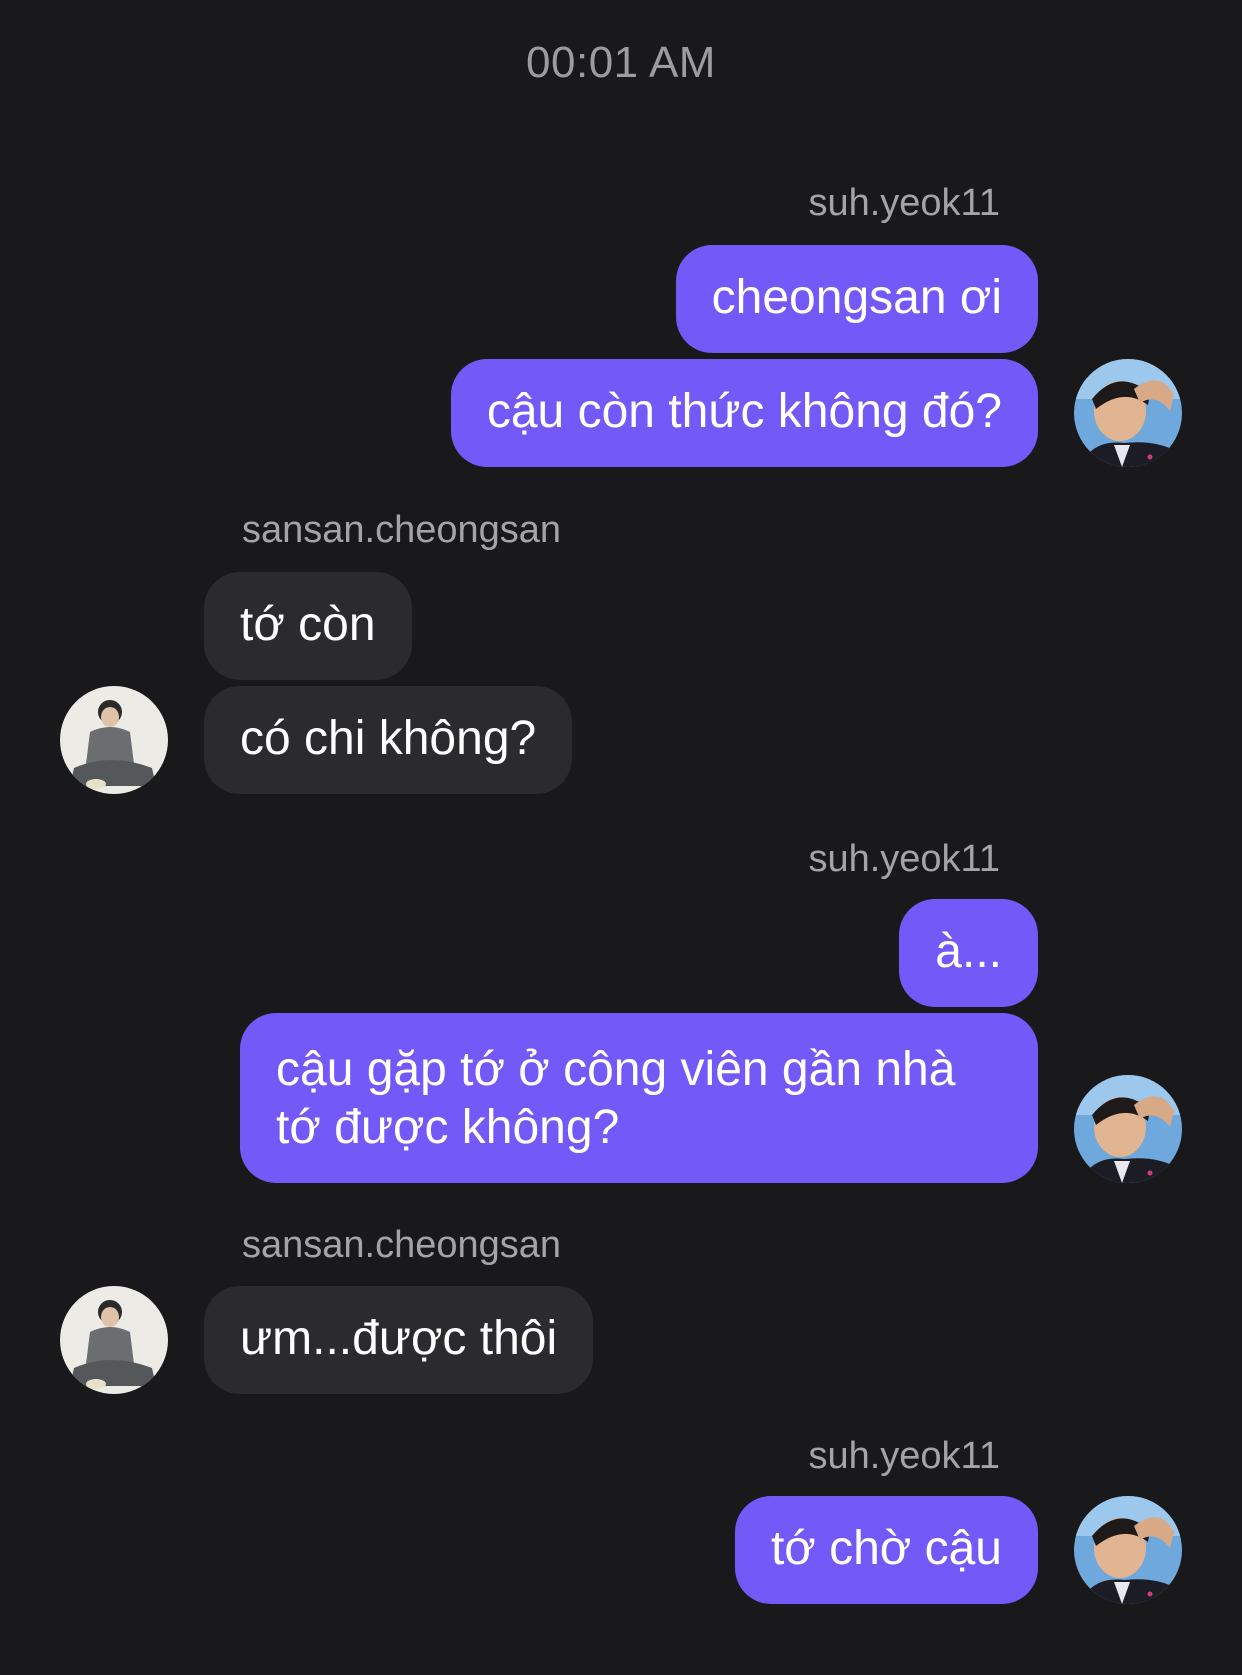  What do you see at coordinates (399, 1340) in the screenshot?
I see `incoming-message-bubble: ưm...được thôi` at bounding box center [399, 1340].